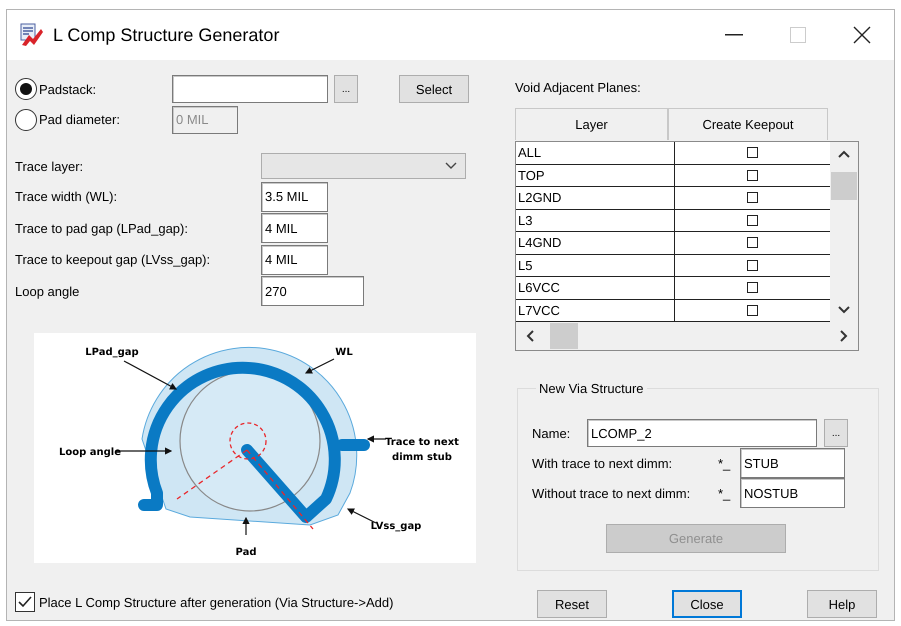 Image resolution: width=901 pixels, height=626 pixels. I want to click on app-icon, so click(32, 35).